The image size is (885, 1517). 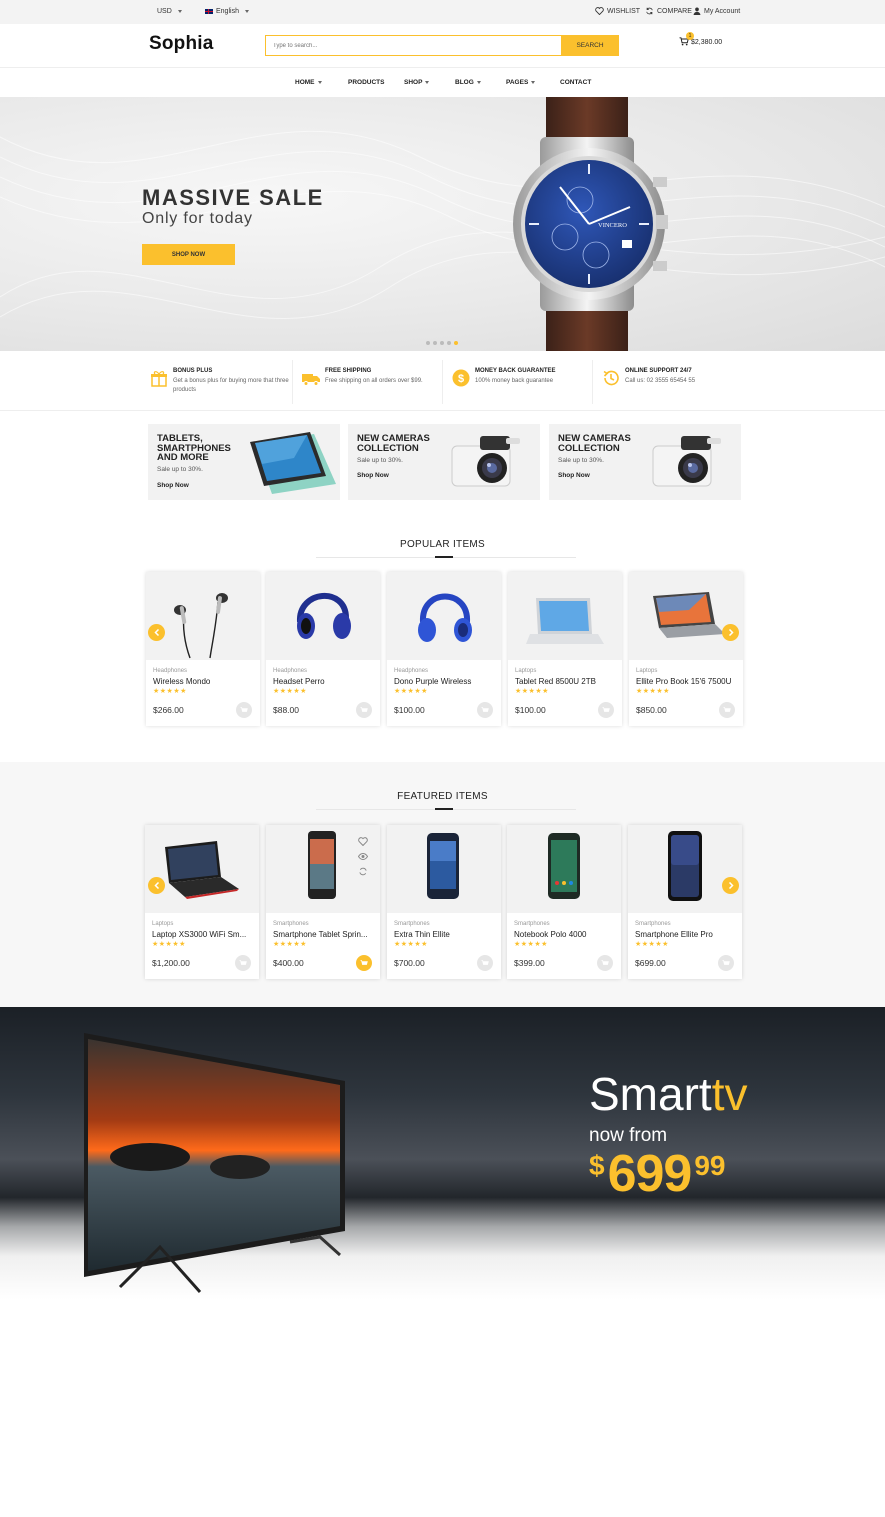 What do you see at coordinates (363, 856) in the screenshot?
I see `eye-icon` at bounding box center [363, 856].